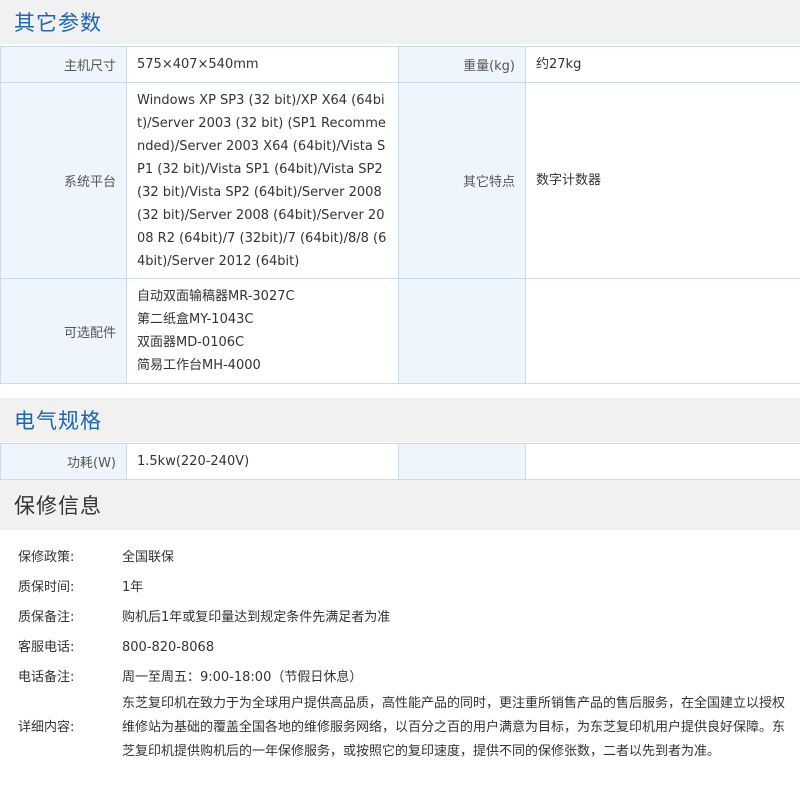 The width and height of the screenshot is (800, 800). I want to click on warranty-key: 客服电话:, so click(46, 647).